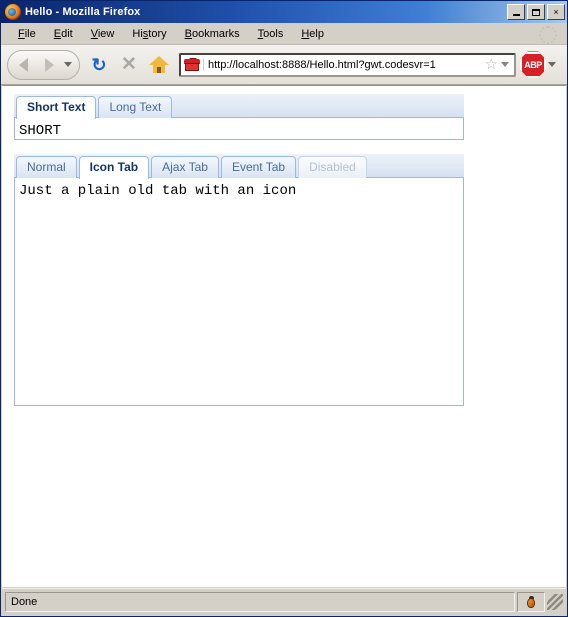 This screenshot has height=617, width=568. I want to click on tab-content-short-text: SHORT, so click(239, 129).